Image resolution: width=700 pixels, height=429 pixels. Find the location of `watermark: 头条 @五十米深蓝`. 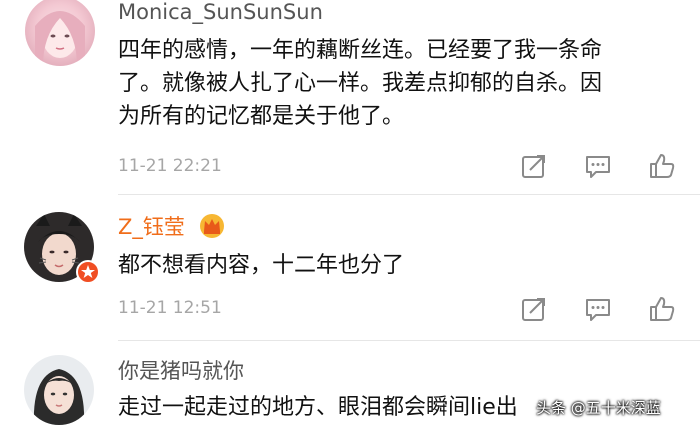

watermark: 头条 @五十米深蓝 is located at coordinates (598, 408).